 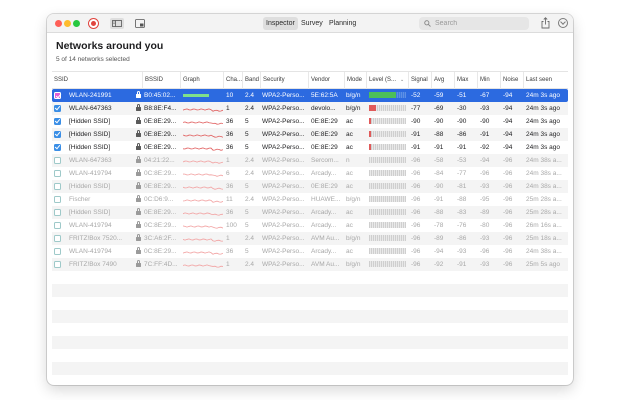 What do you see at coordinates (439, 173) in the screenshot?
I see `cell-avg: -84` at bounding box center [439, 173].